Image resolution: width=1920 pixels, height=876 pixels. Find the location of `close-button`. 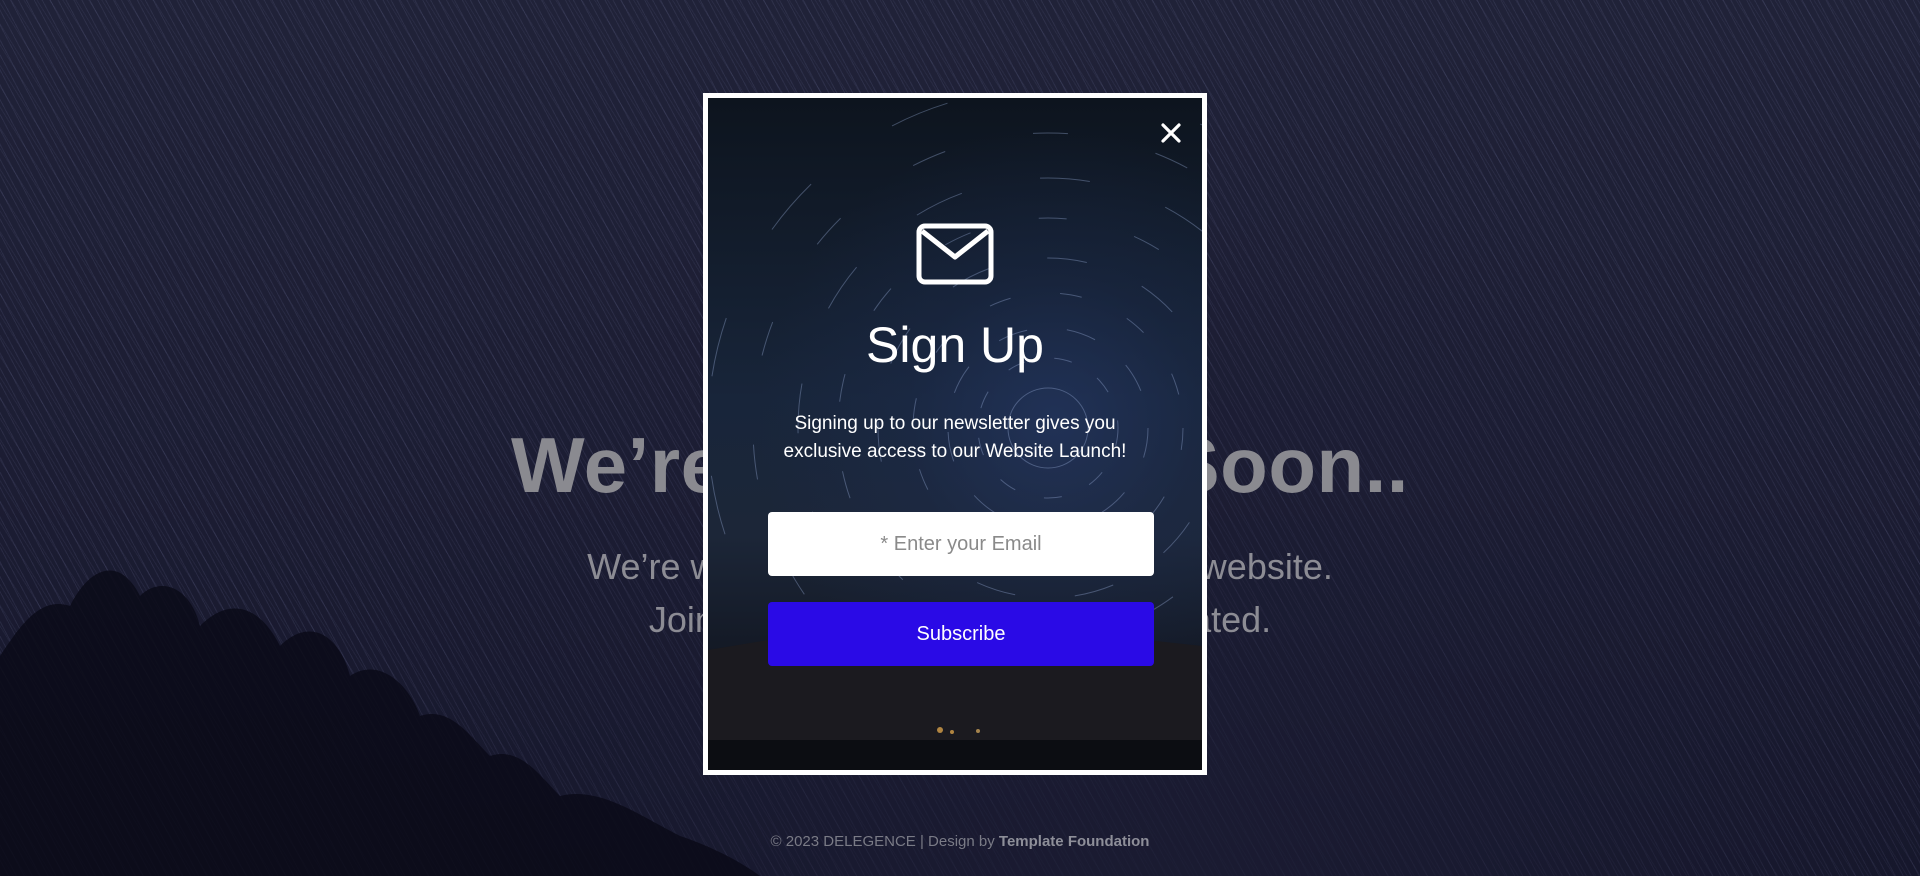

close-button is located at coordinates (1171, 133).